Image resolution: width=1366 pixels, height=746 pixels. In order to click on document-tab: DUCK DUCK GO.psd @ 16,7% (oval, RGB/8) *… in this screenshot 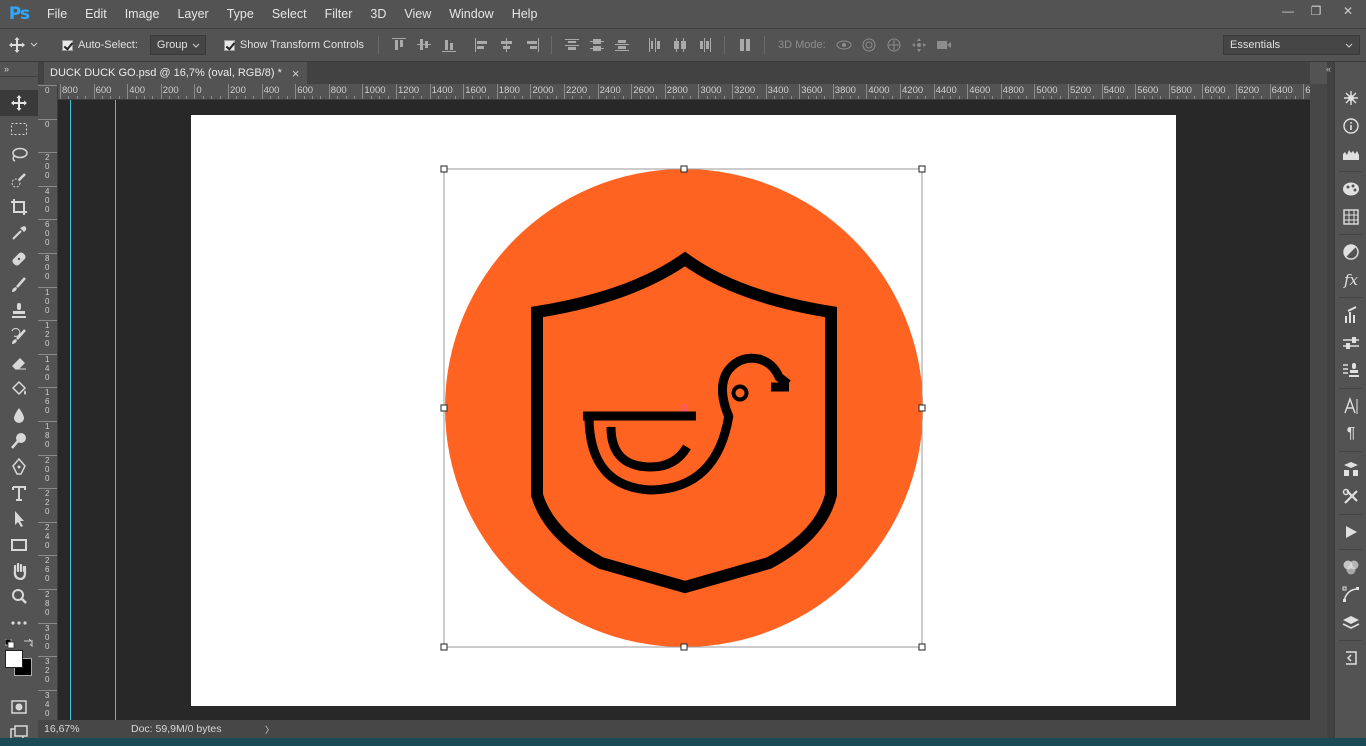, I will do `click(176, 73)`.